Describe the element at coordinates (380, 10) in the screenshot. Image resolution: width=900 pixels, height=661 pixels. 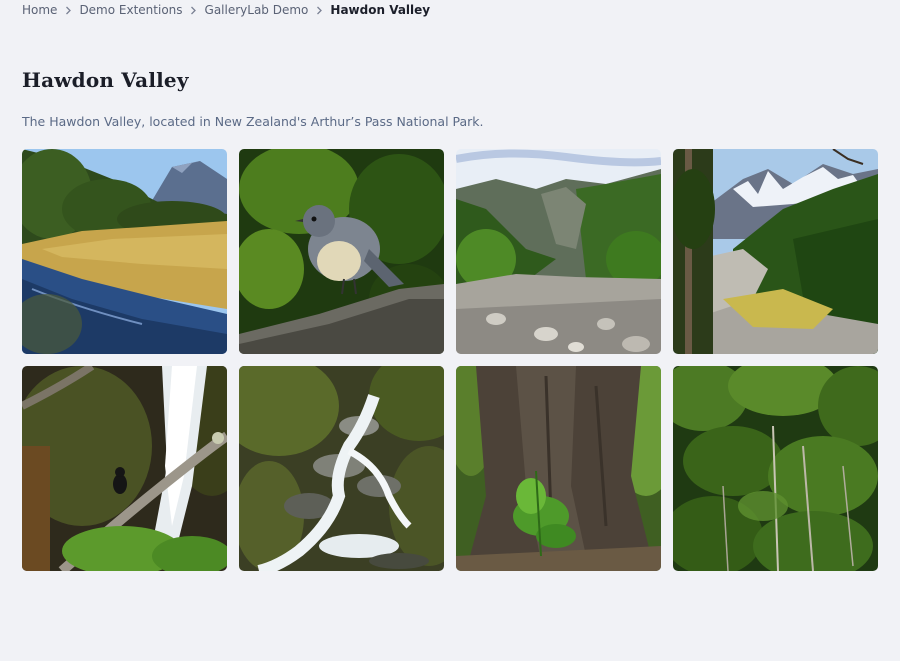
I see `breadcrumb-current: Hawdon Valley` at that location.